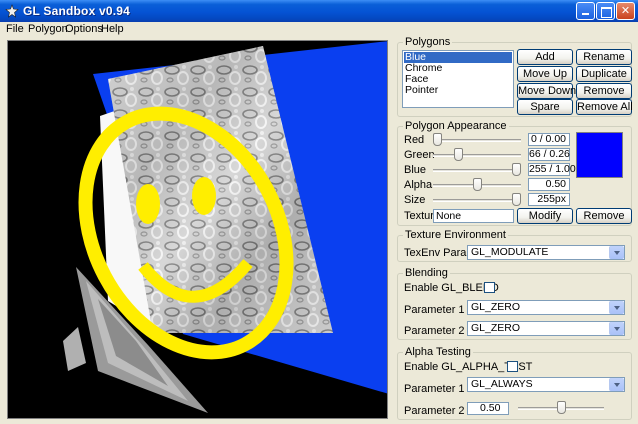 The image size is (638, 424). I want to click on modify-texture-button: Modify, so click(545, 216).